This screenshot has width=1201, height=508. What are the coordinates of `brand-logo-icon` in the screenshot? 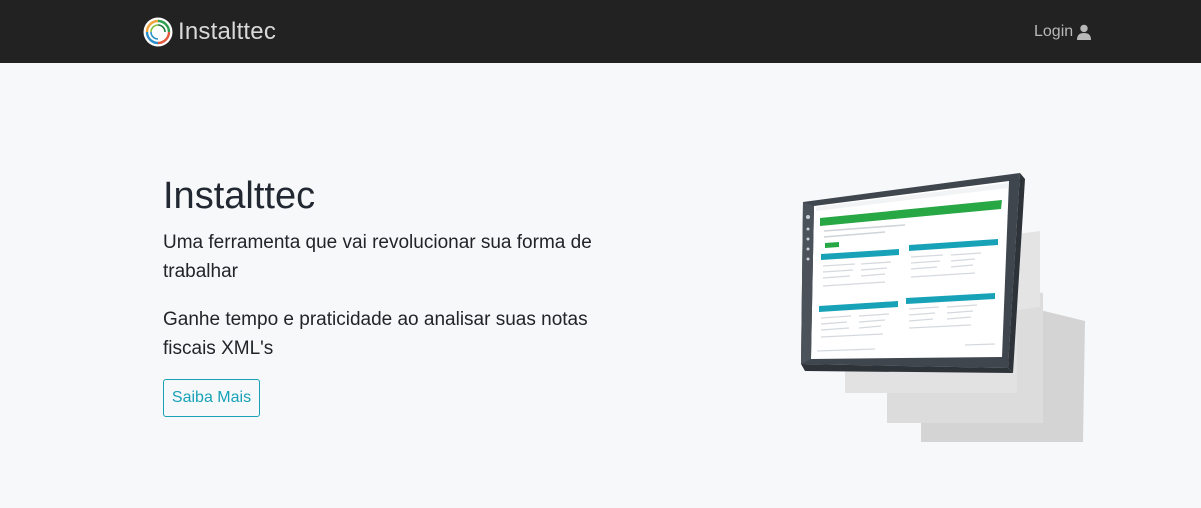 It's located at (158, 32).